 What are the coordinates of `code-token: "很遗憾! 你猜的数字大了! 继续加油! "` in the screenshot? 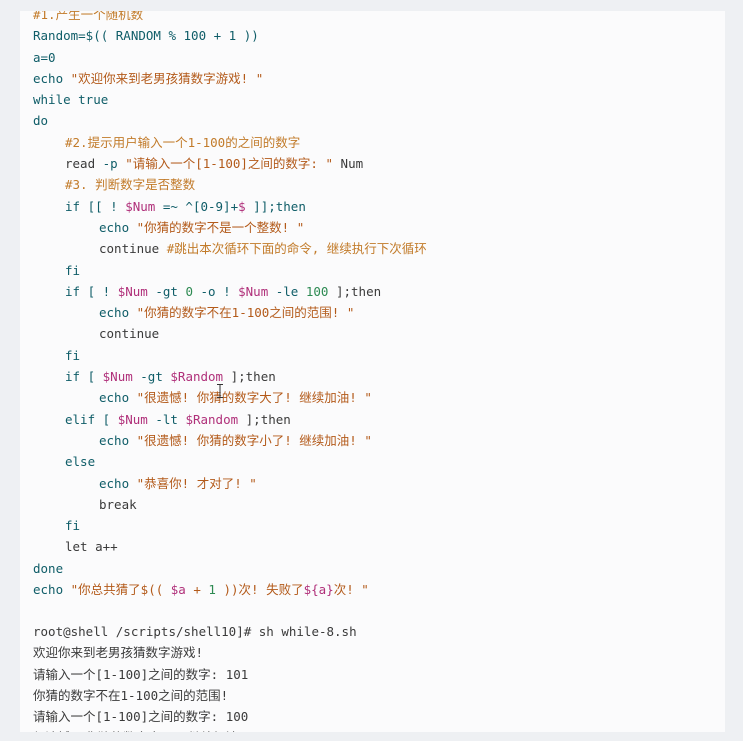 It's located at (254, 398).